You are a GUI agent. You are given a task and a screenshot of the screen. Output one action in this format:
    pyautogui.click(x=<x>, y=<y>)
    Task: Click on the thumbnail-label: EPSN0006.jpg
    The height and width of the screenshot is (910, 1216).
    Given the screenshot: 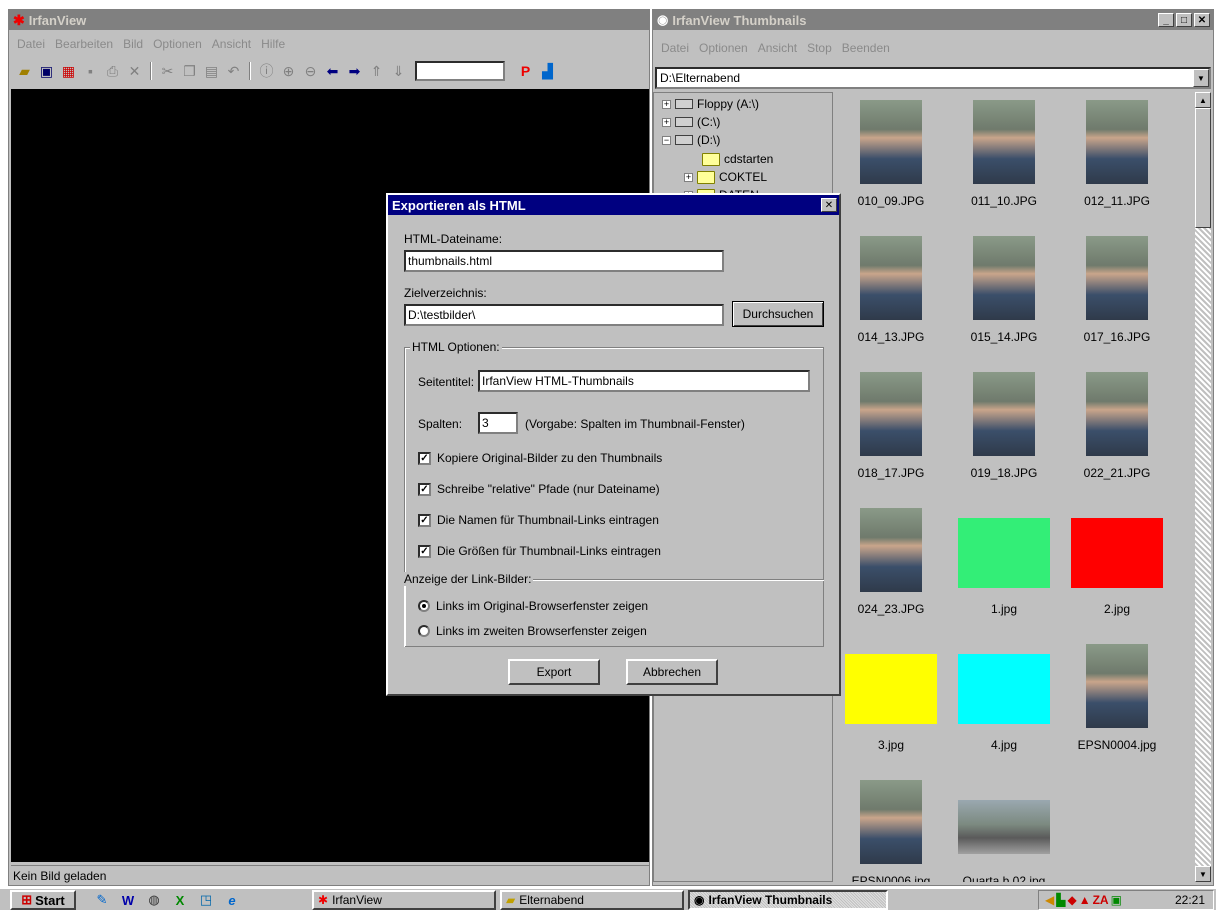 What is the action you would take?
    pyautogui.click(x=891, y=878)
    